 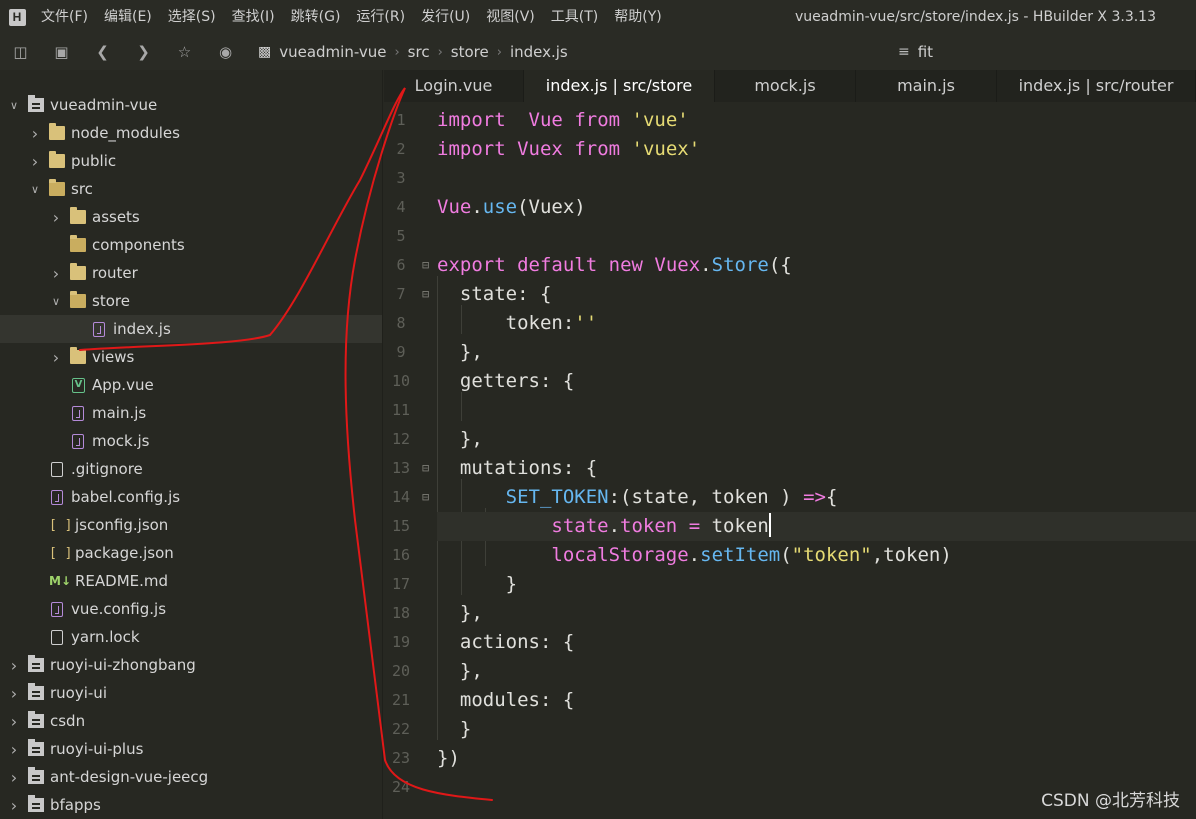 What do you see at coordinates (191, 581) in the screenshot?
I see `tree-item: ›M↓README.md` at bounding box center [191, 581].